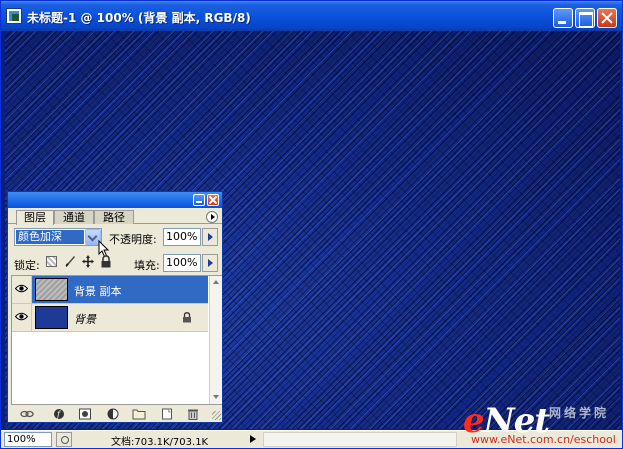 This screenshot has height=449, width=623. I want to click on horizontal-scrollbar, so click(360, 439).